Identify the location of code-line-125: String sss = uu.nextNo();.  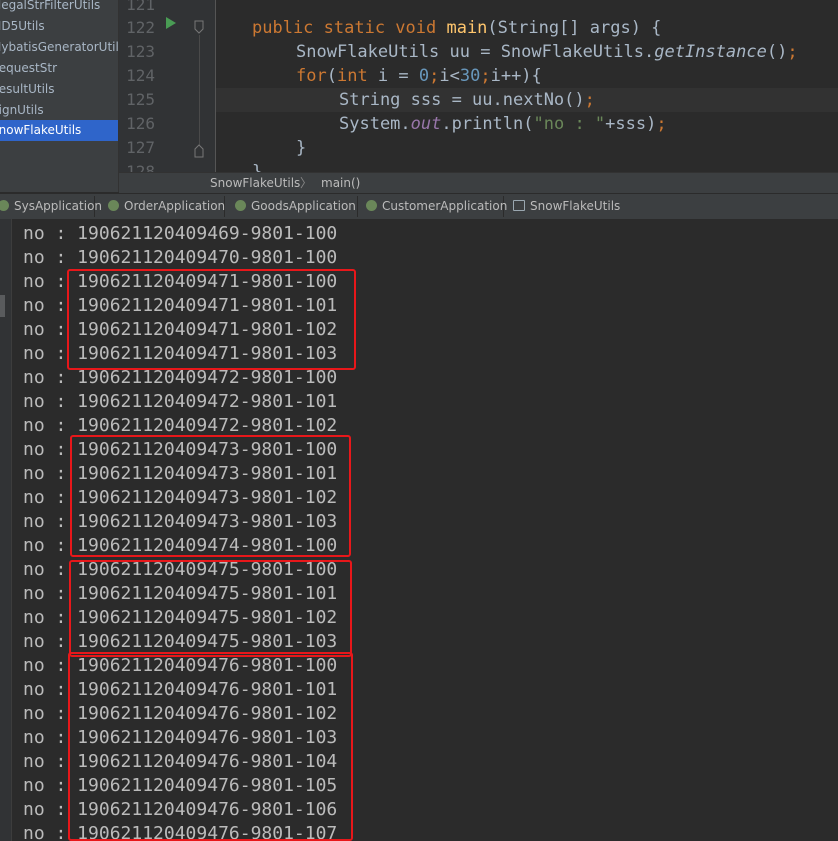
(467, 100).